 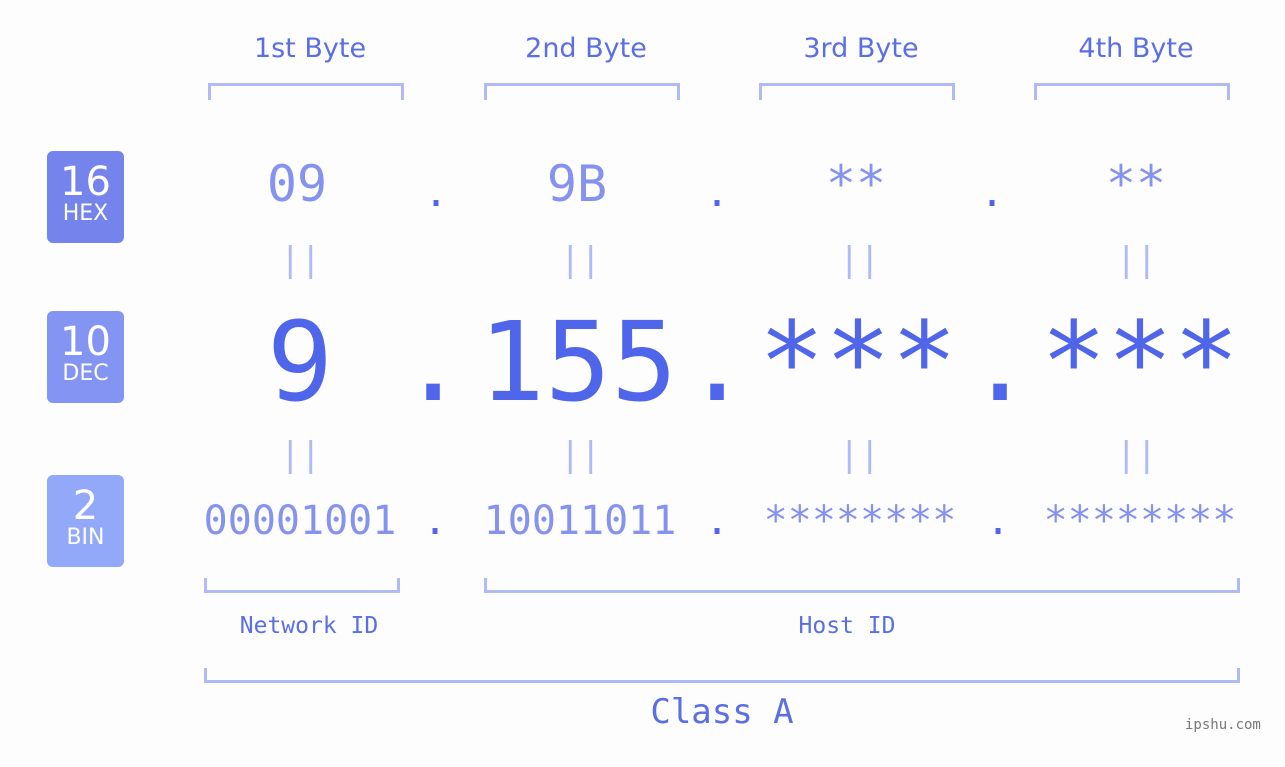 What do you see at coordinates (1136, 184) in the screenshot?
I see `hex-byte-4: **` at bounding box center [1136, 184].